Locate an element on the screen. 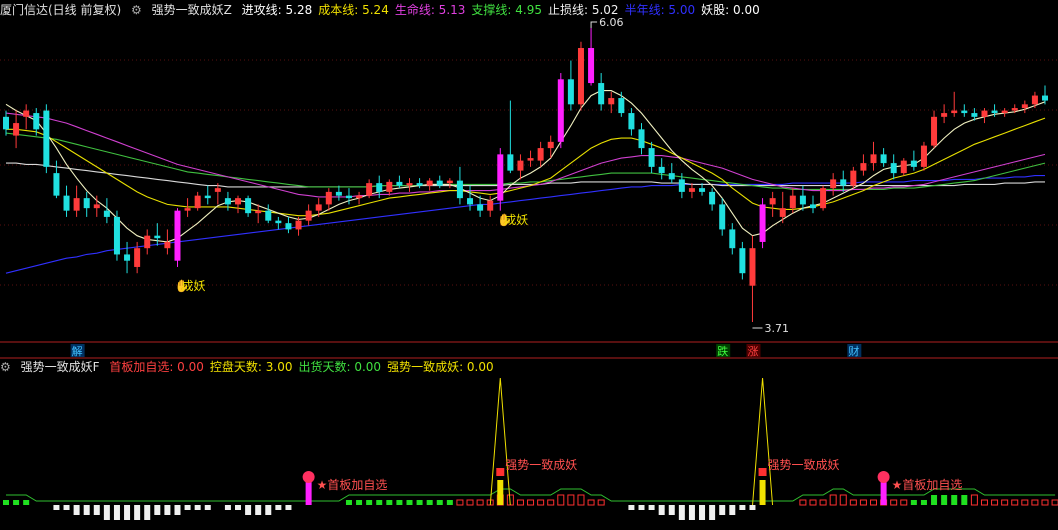 Image resolution: width=1058 pixels, height=530 pixels. first-board-bar is located at coordinates (308, 492).